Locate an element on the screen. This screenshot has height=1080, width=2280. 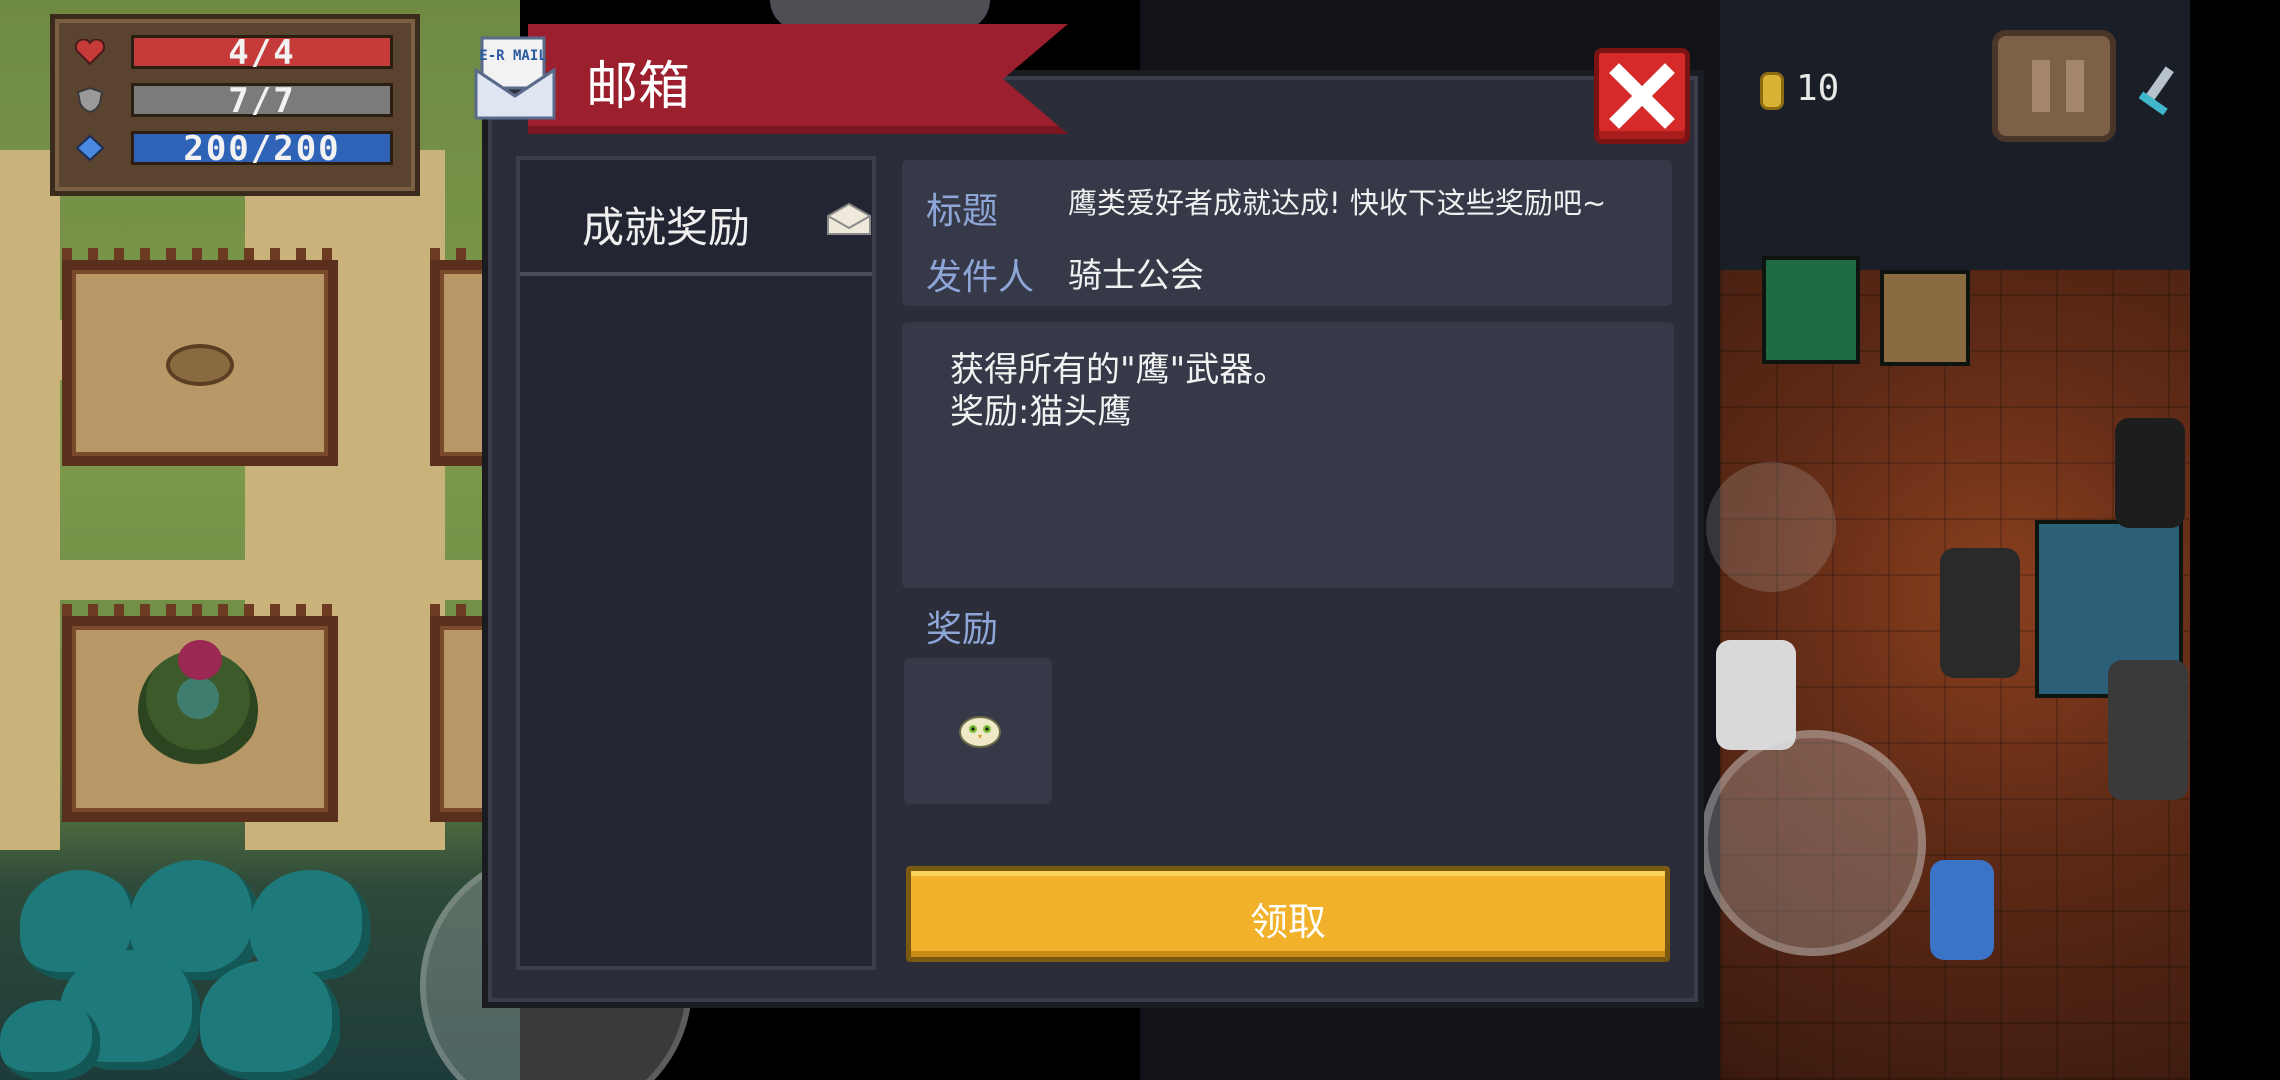
mail-body-line: 奖励:猫头鹰 is located at coordinates (1041, 412).